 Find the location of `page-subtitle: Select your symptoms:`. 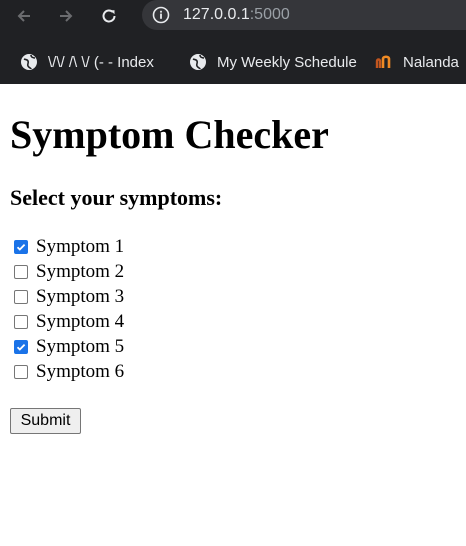

page-subtitle: Select your symptoms: is located at coordinates (116, 197).